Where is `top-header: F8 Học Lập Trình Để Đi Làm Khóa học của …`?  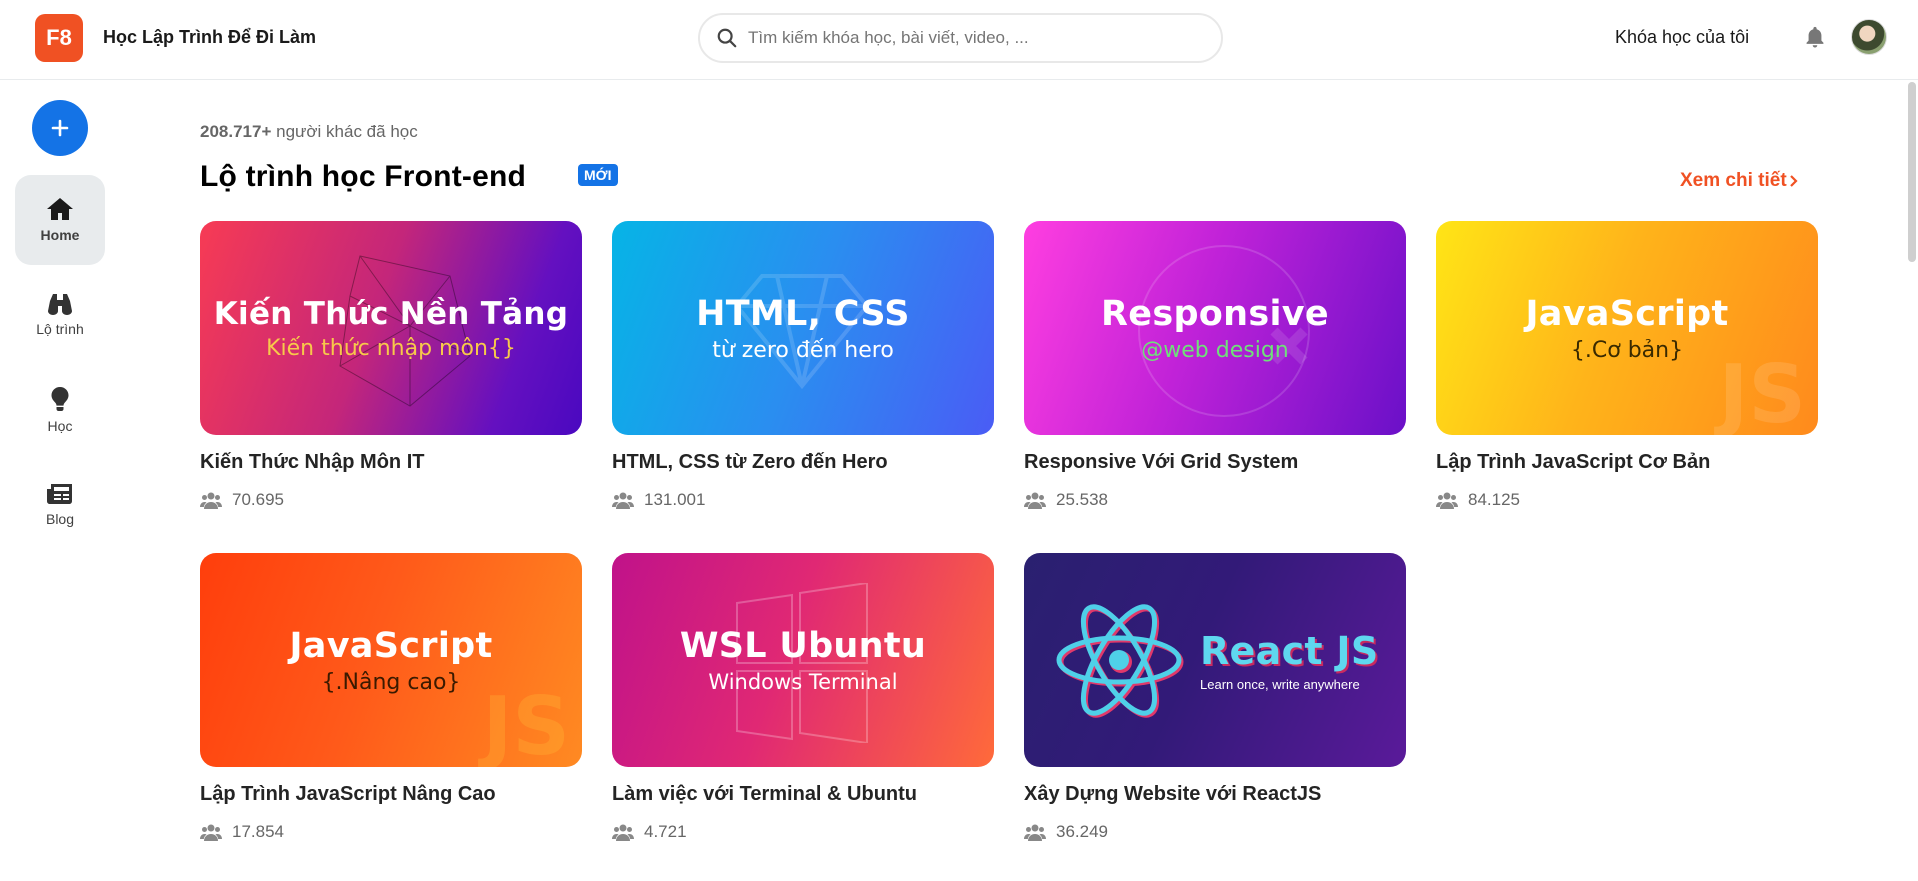
top-header: F8 Học Lập Trình Để Đi Làm Khóa học của … is located at coordinates (959, 40).